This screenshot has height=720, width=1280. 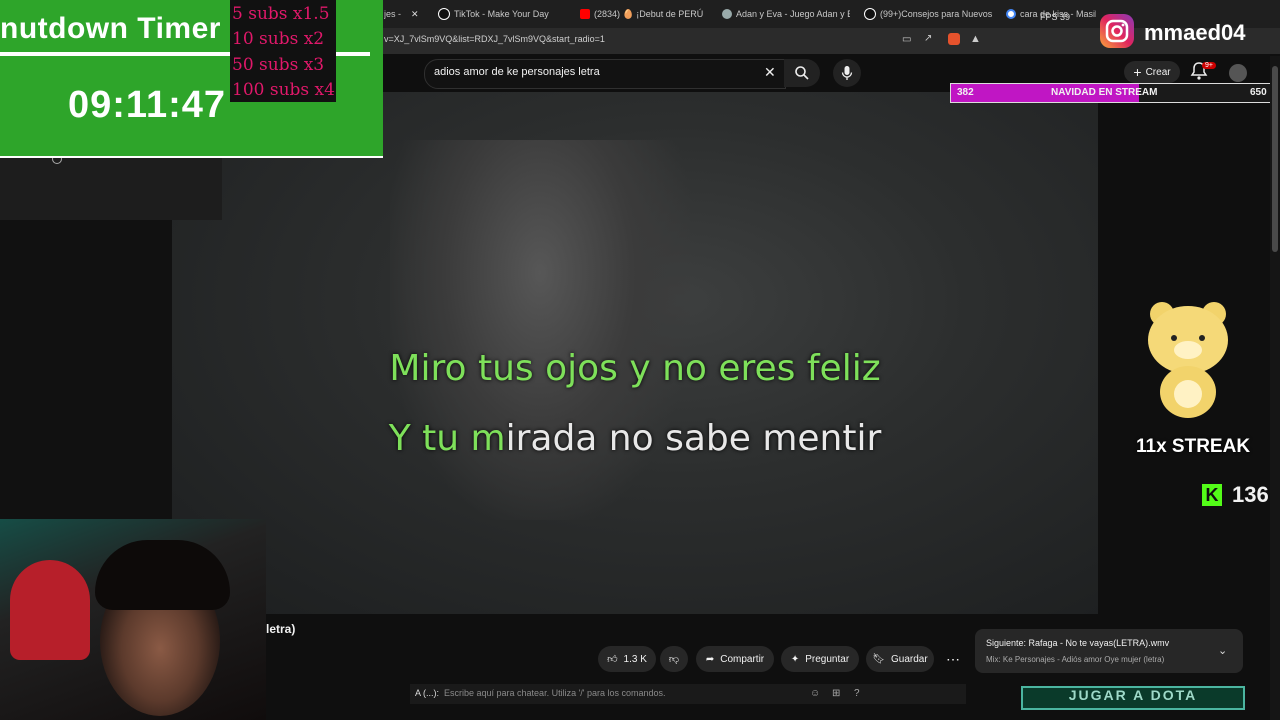 I want to click on subs-rule: 10 subs x2, so click(x=278, y=39).